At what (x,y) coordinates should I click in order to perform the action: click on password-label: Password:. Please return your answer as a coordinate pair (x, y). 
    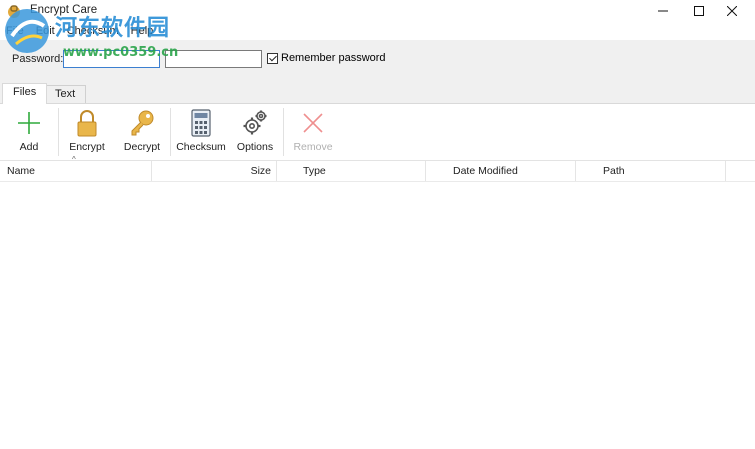
    Looking at the image, I should click on (38, 59).